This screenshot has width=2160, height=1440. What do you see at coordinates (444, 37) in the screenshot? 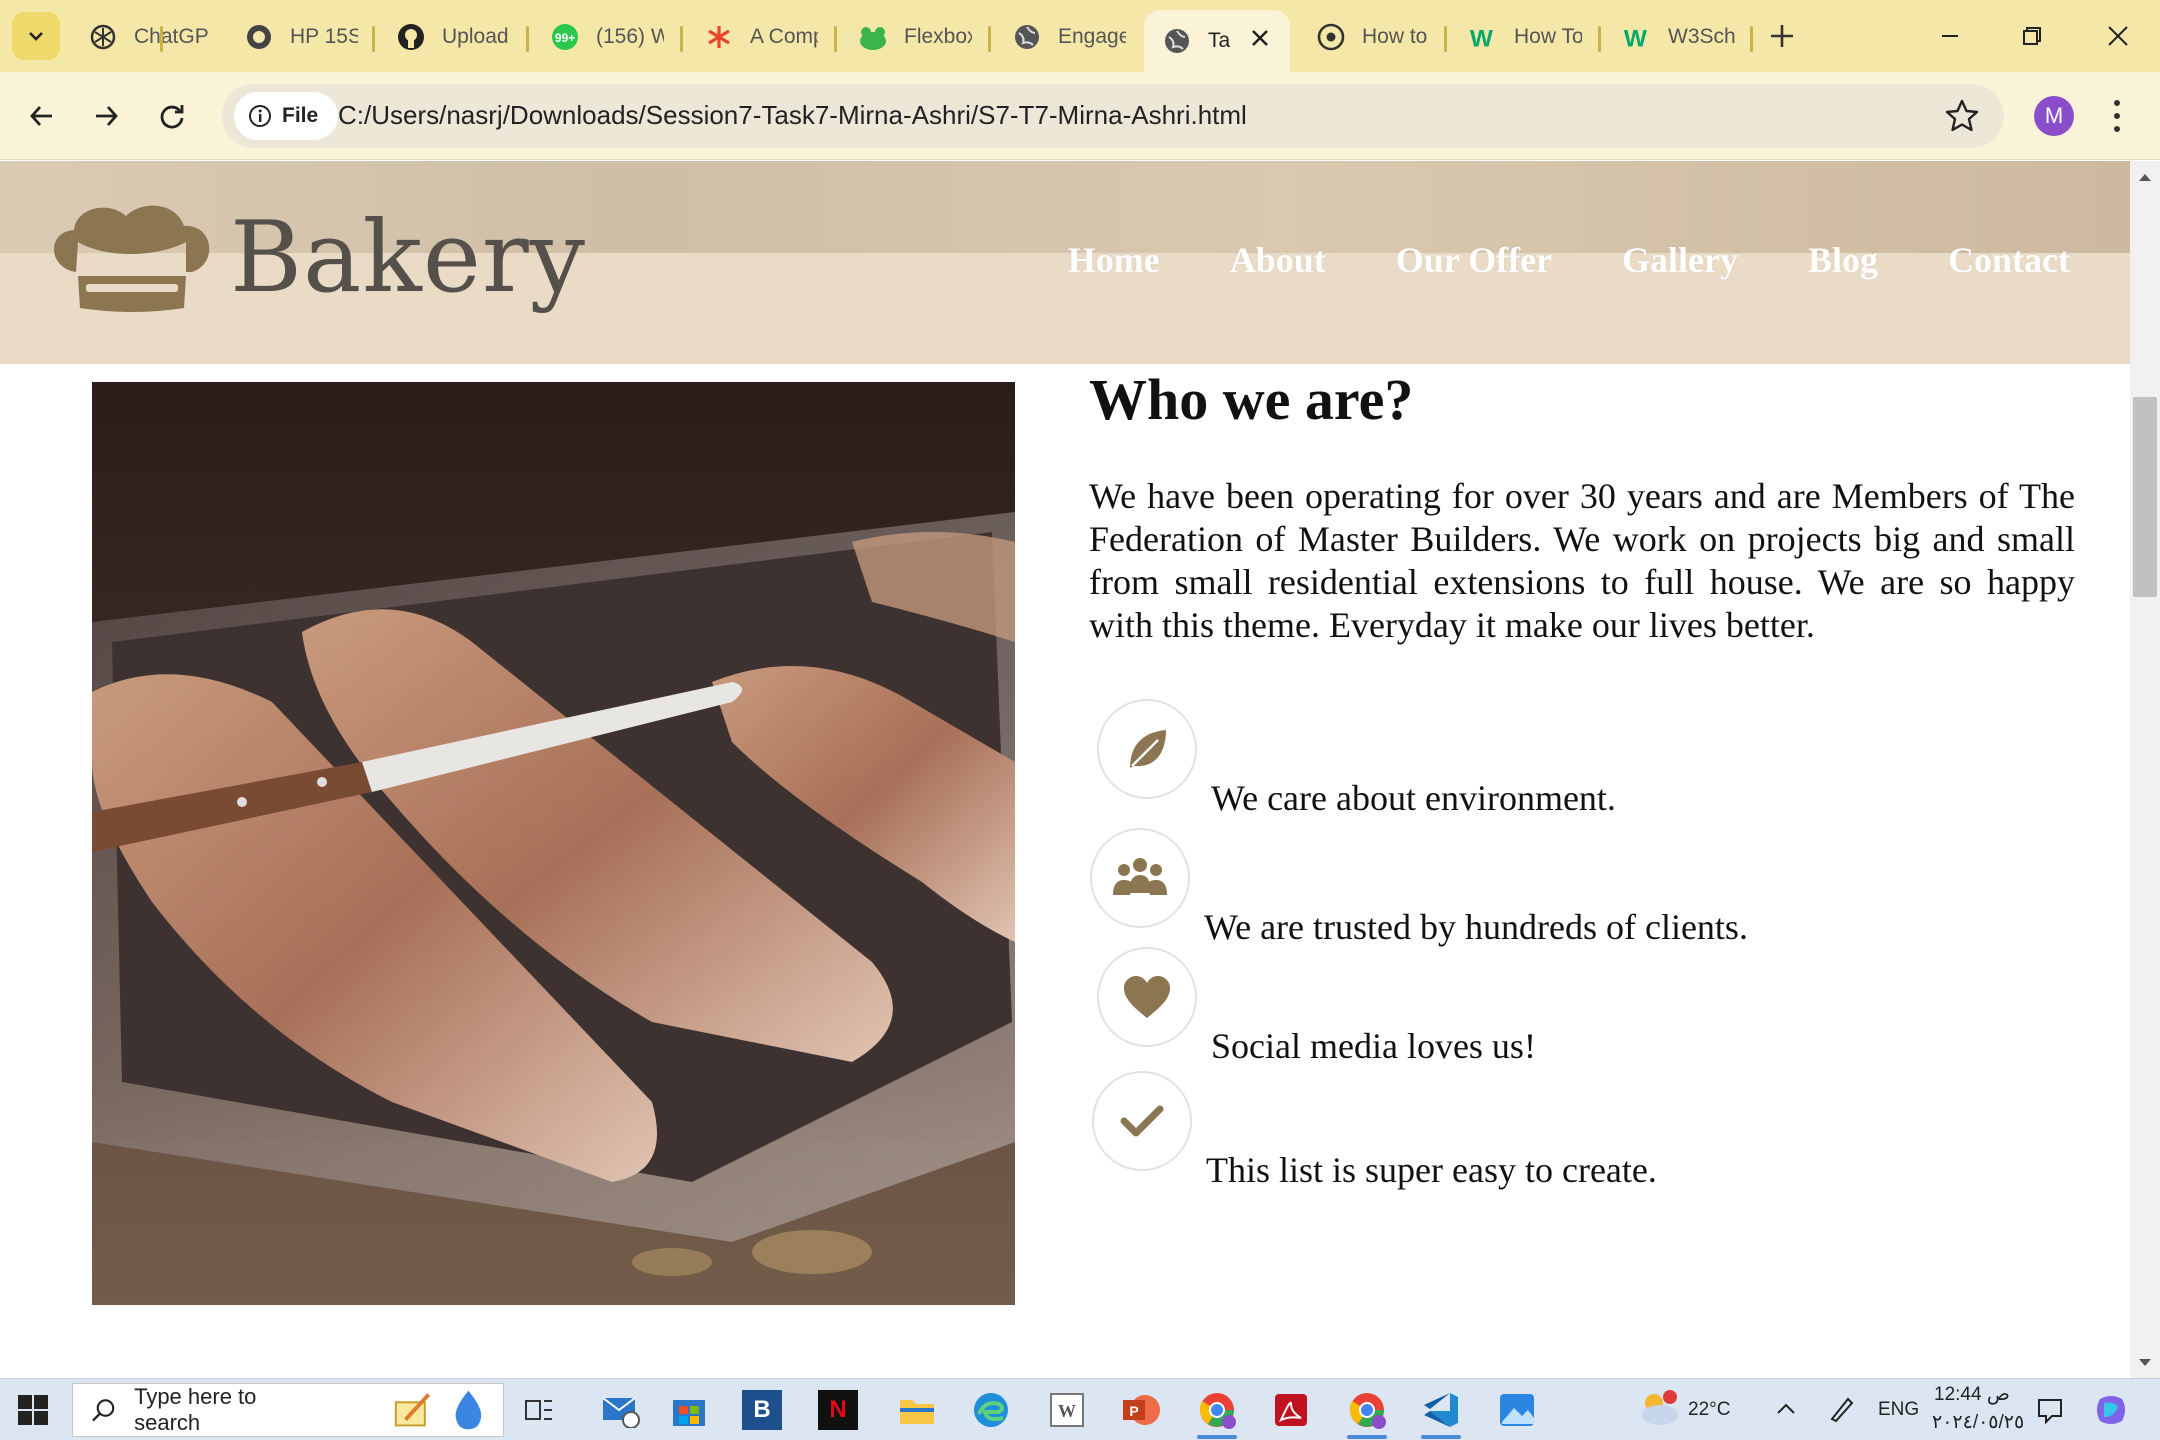
I see `tab-github: Upload` at bounding box center [444, 37].